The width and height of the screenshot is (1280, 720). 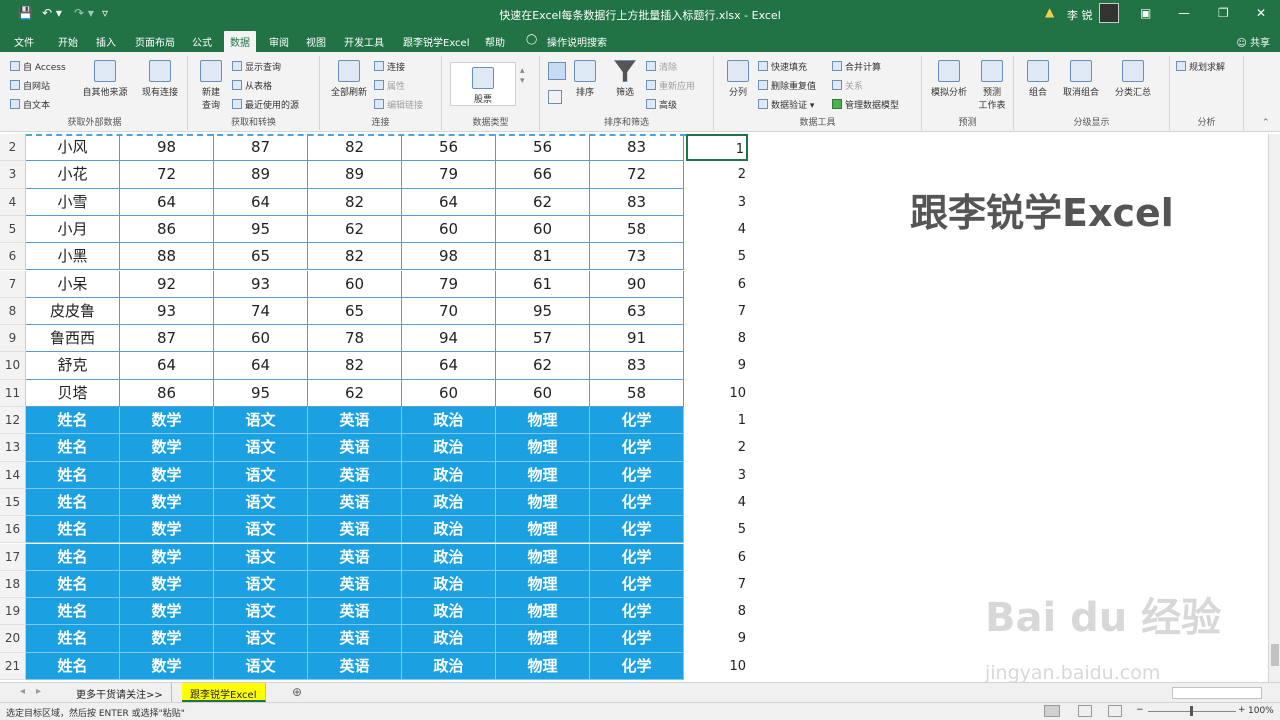 I want to click on data-type-scroll-icon: ▴ ▾, so click(x=522, y=76).